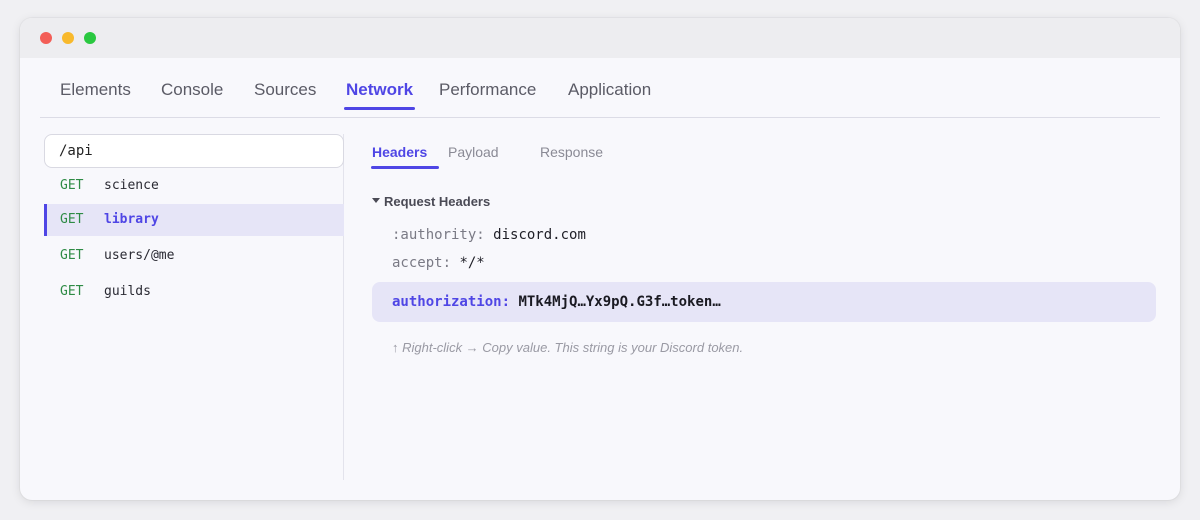 The image size is (1200, 520). What do you see at coordinates (438, 235) in the screenshot?
I see `header-key: :authority:` at bounding box center [438, 235].